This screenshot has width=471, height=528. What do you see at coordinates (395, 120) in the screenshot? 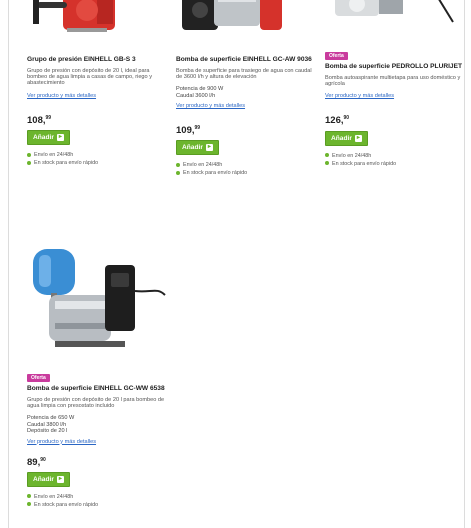
I see `product-price: 126,90` at bounding box center [395, 120].